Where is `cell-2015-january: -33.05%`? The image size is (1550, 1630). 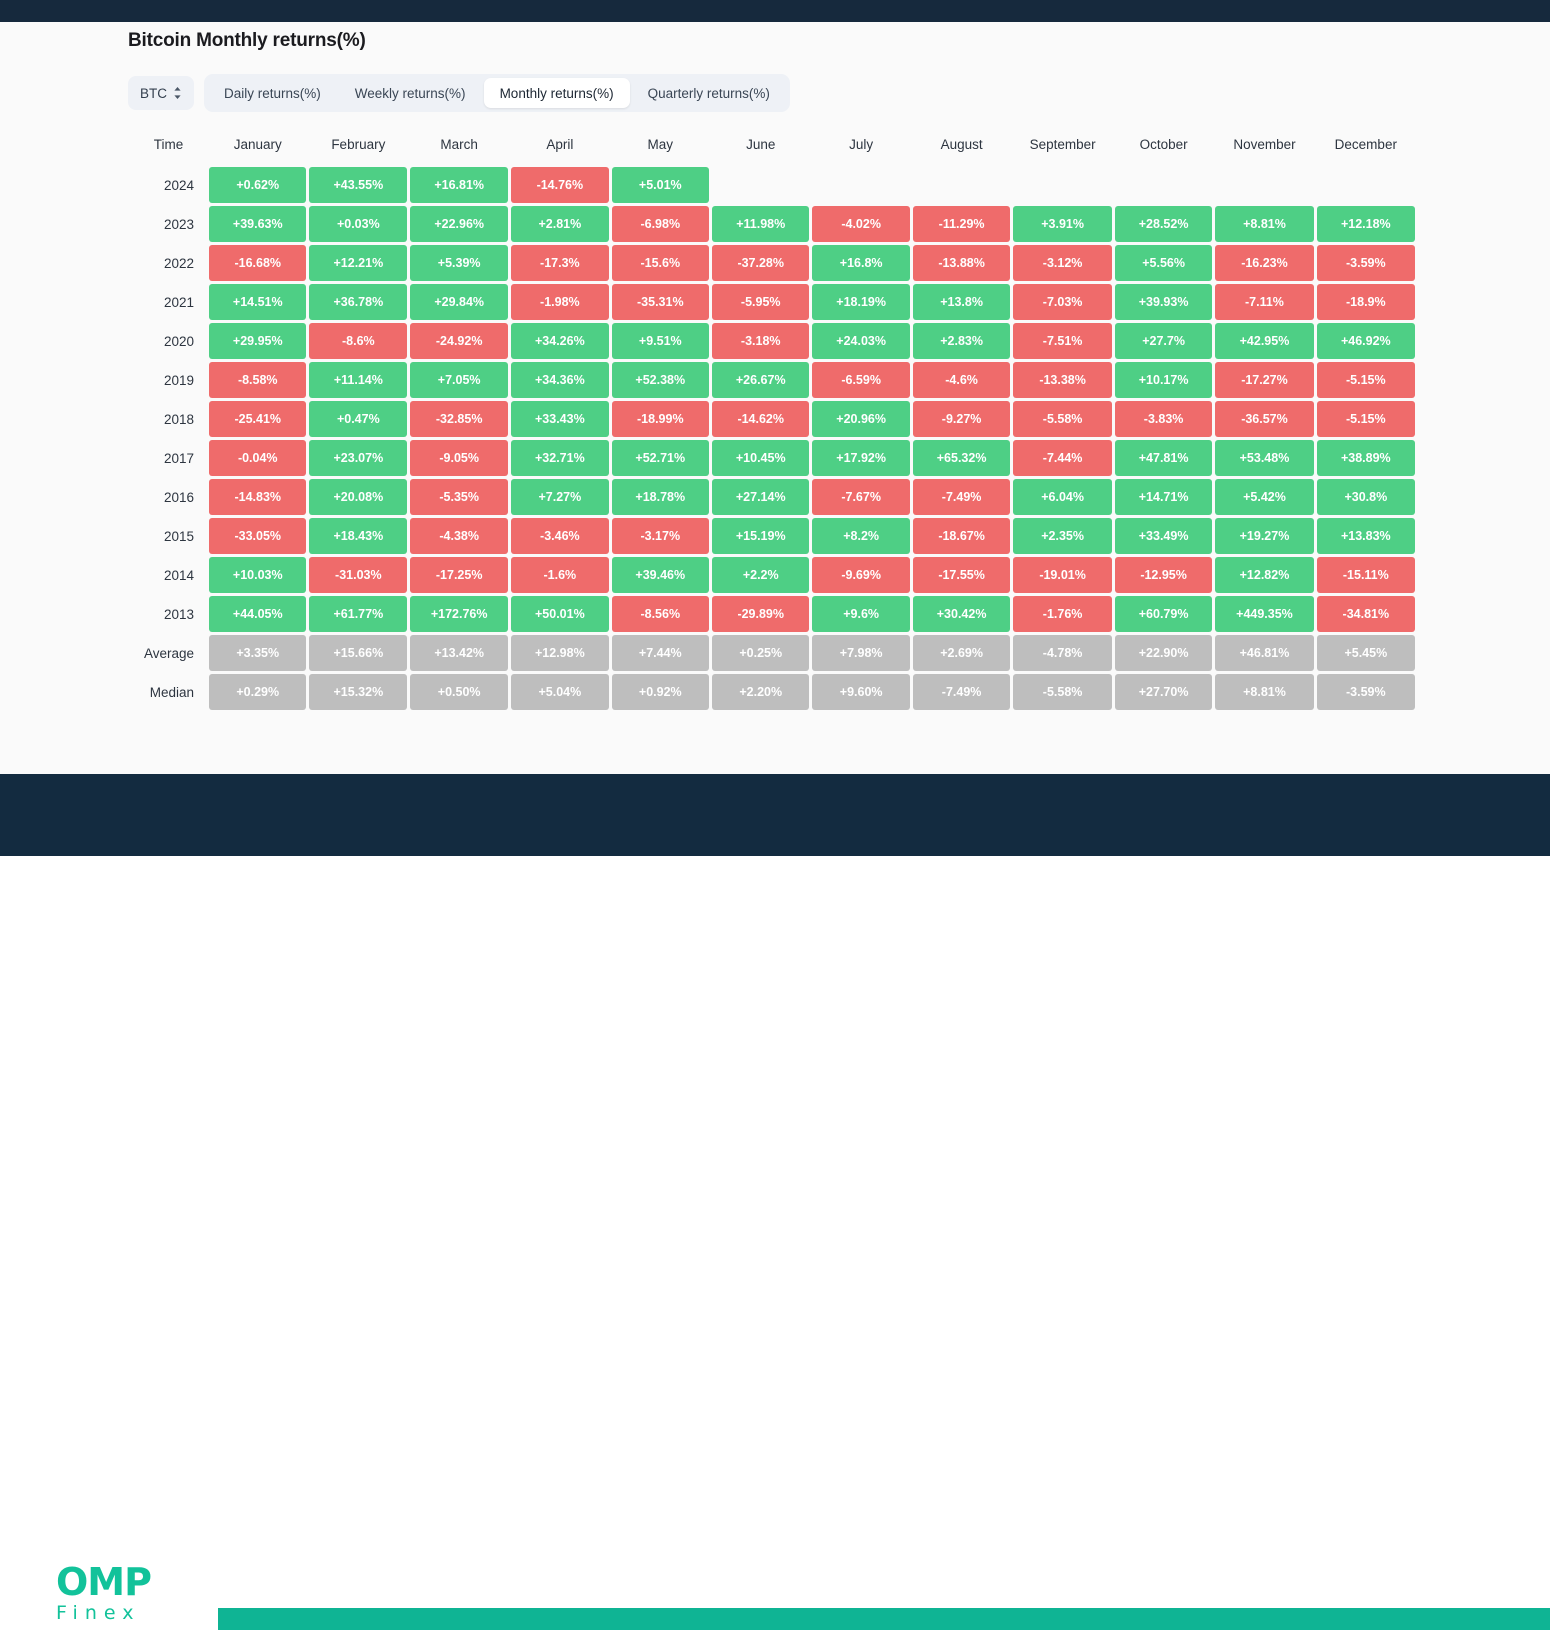 cell-2015-january: -33.05% is located at coordinates (258, 536).